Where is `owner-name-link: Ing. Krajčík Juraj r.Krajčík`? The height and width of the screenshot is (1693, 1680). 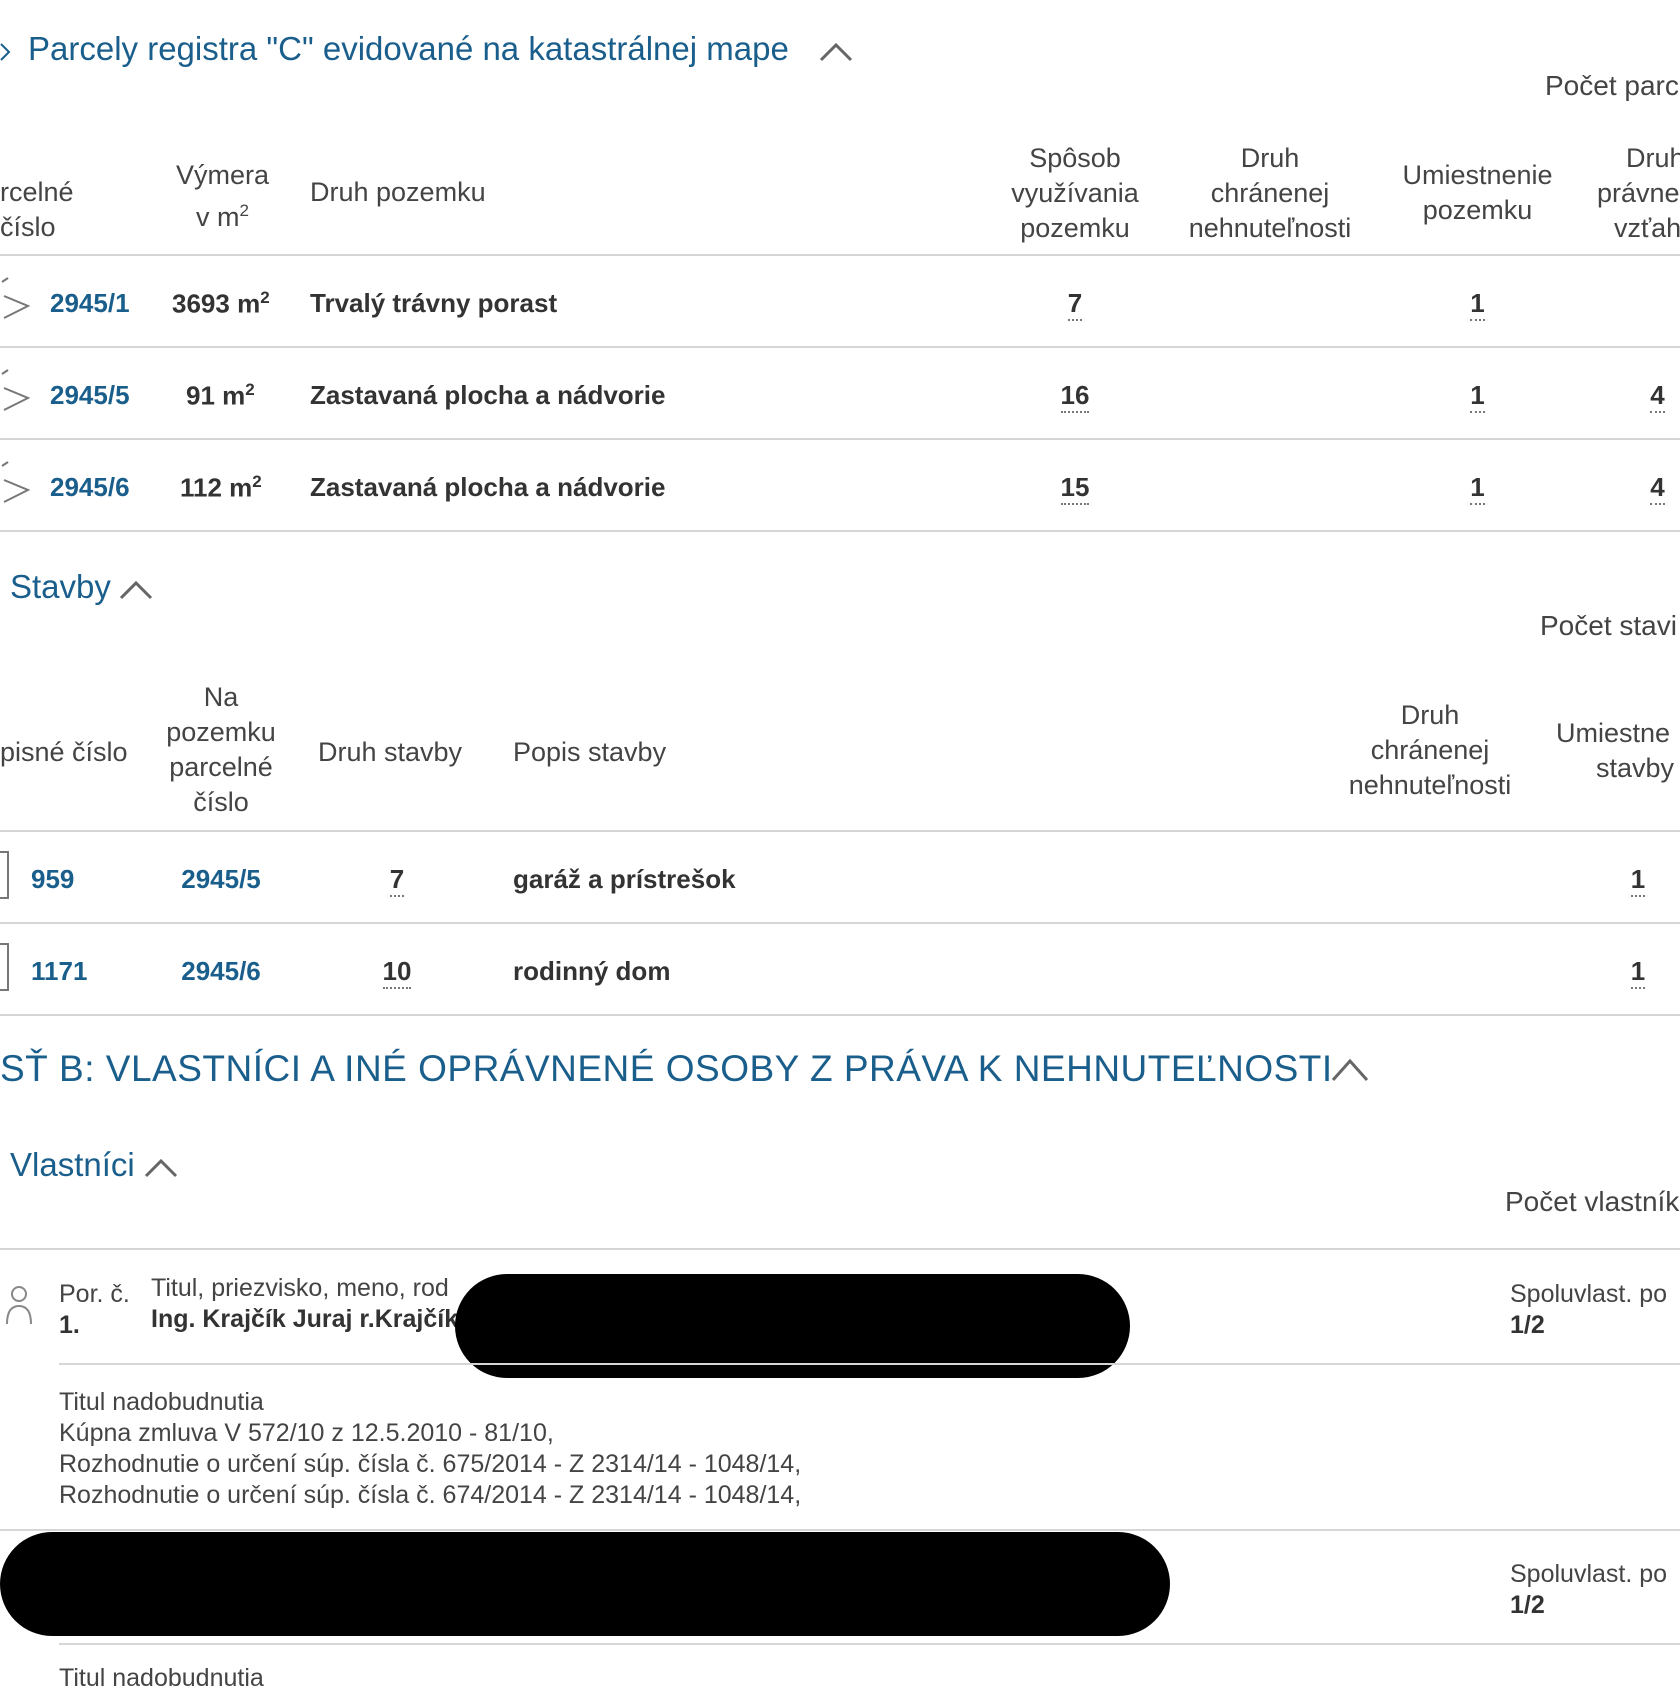 owner-name-link: Ing. Krajčík Juraj r.Krajčík is located at coordinates (304, 1319).